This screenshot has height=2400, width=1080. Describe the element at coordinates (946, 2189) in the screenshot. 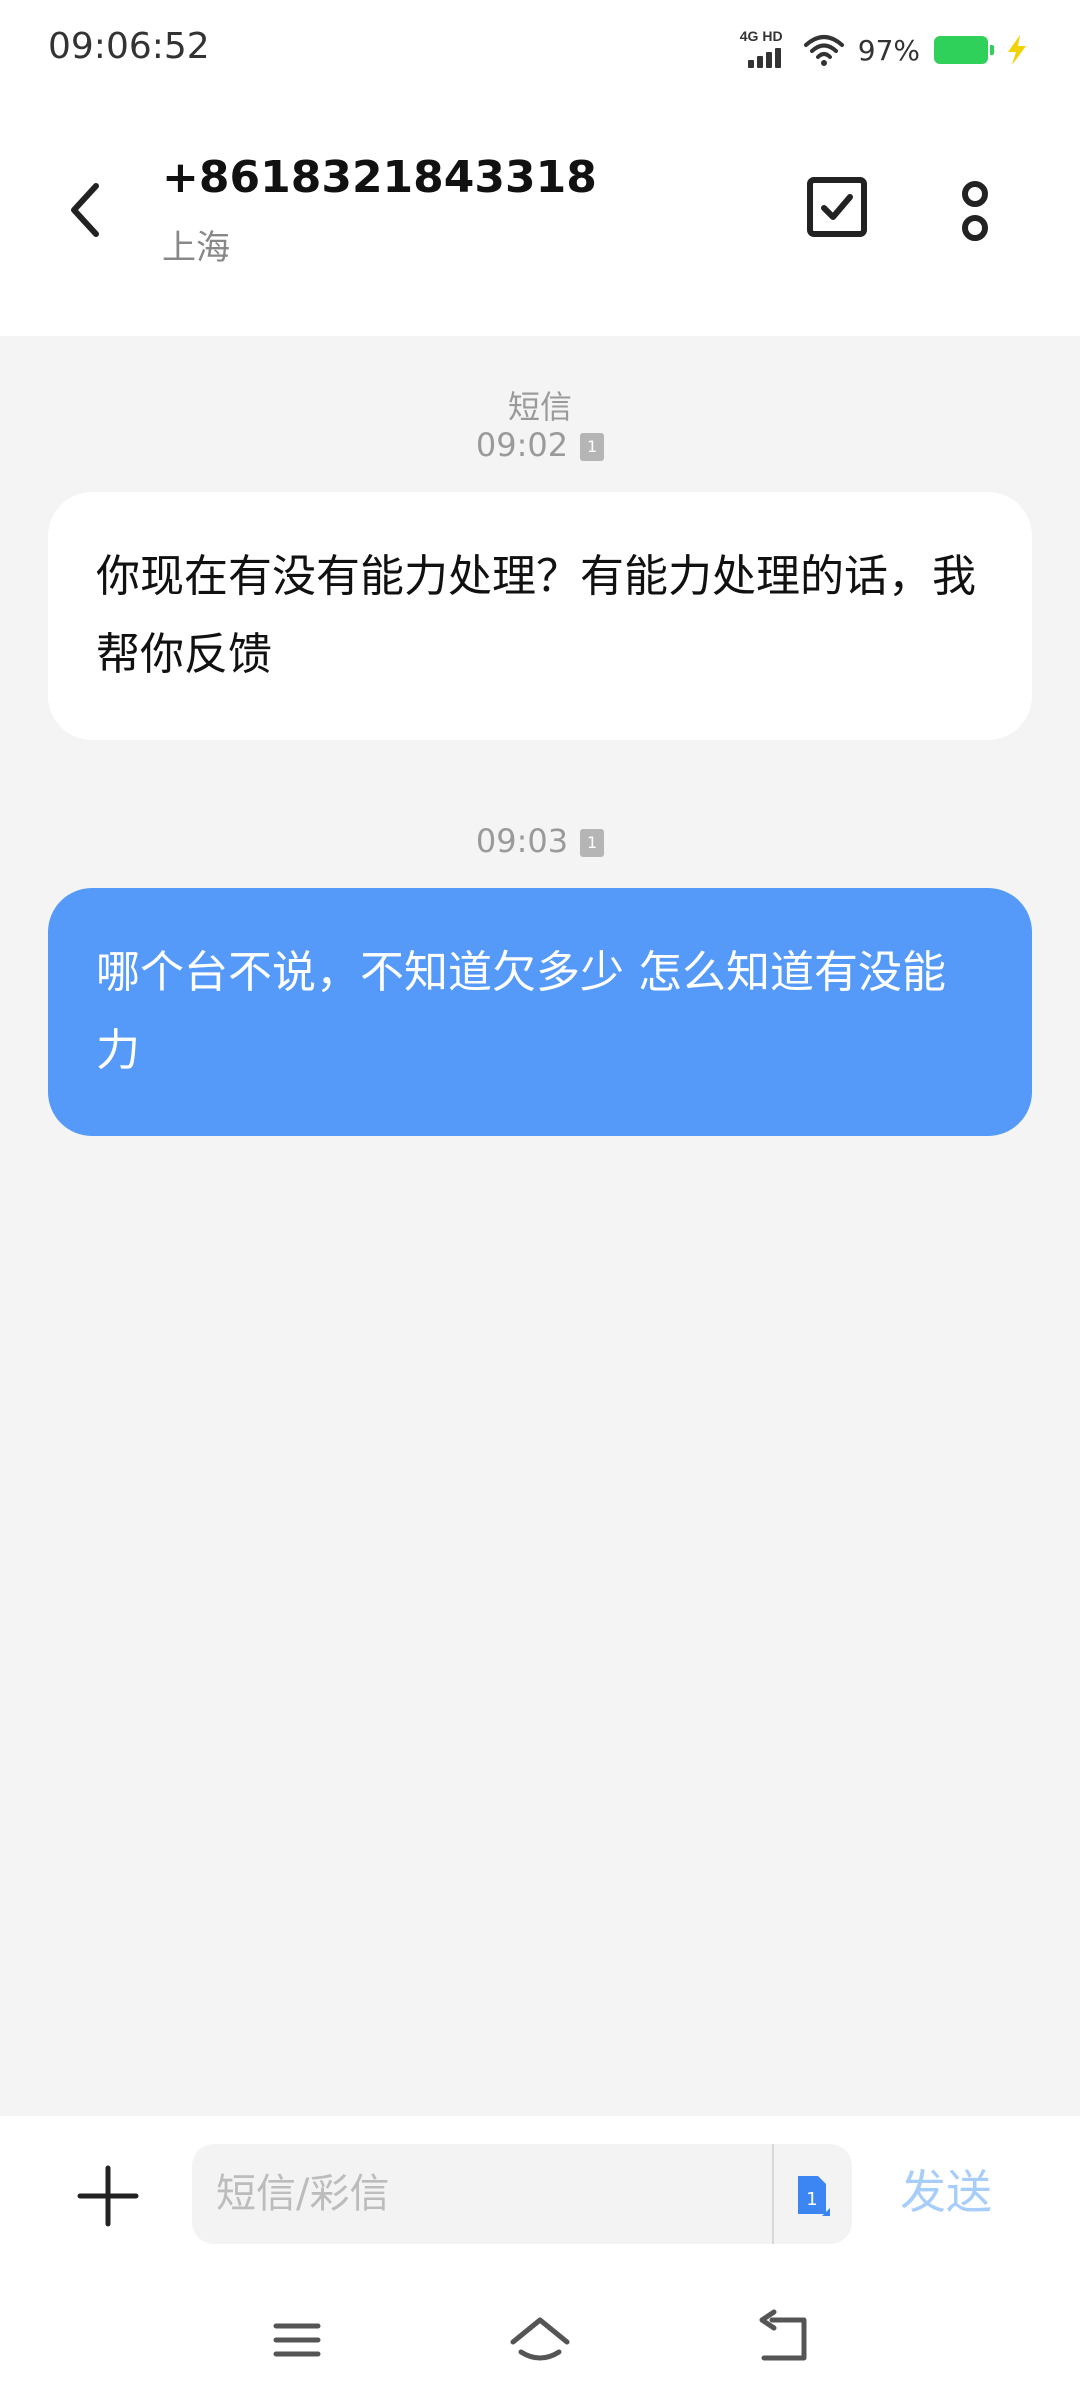

I see `send-button: 发送` at that location.